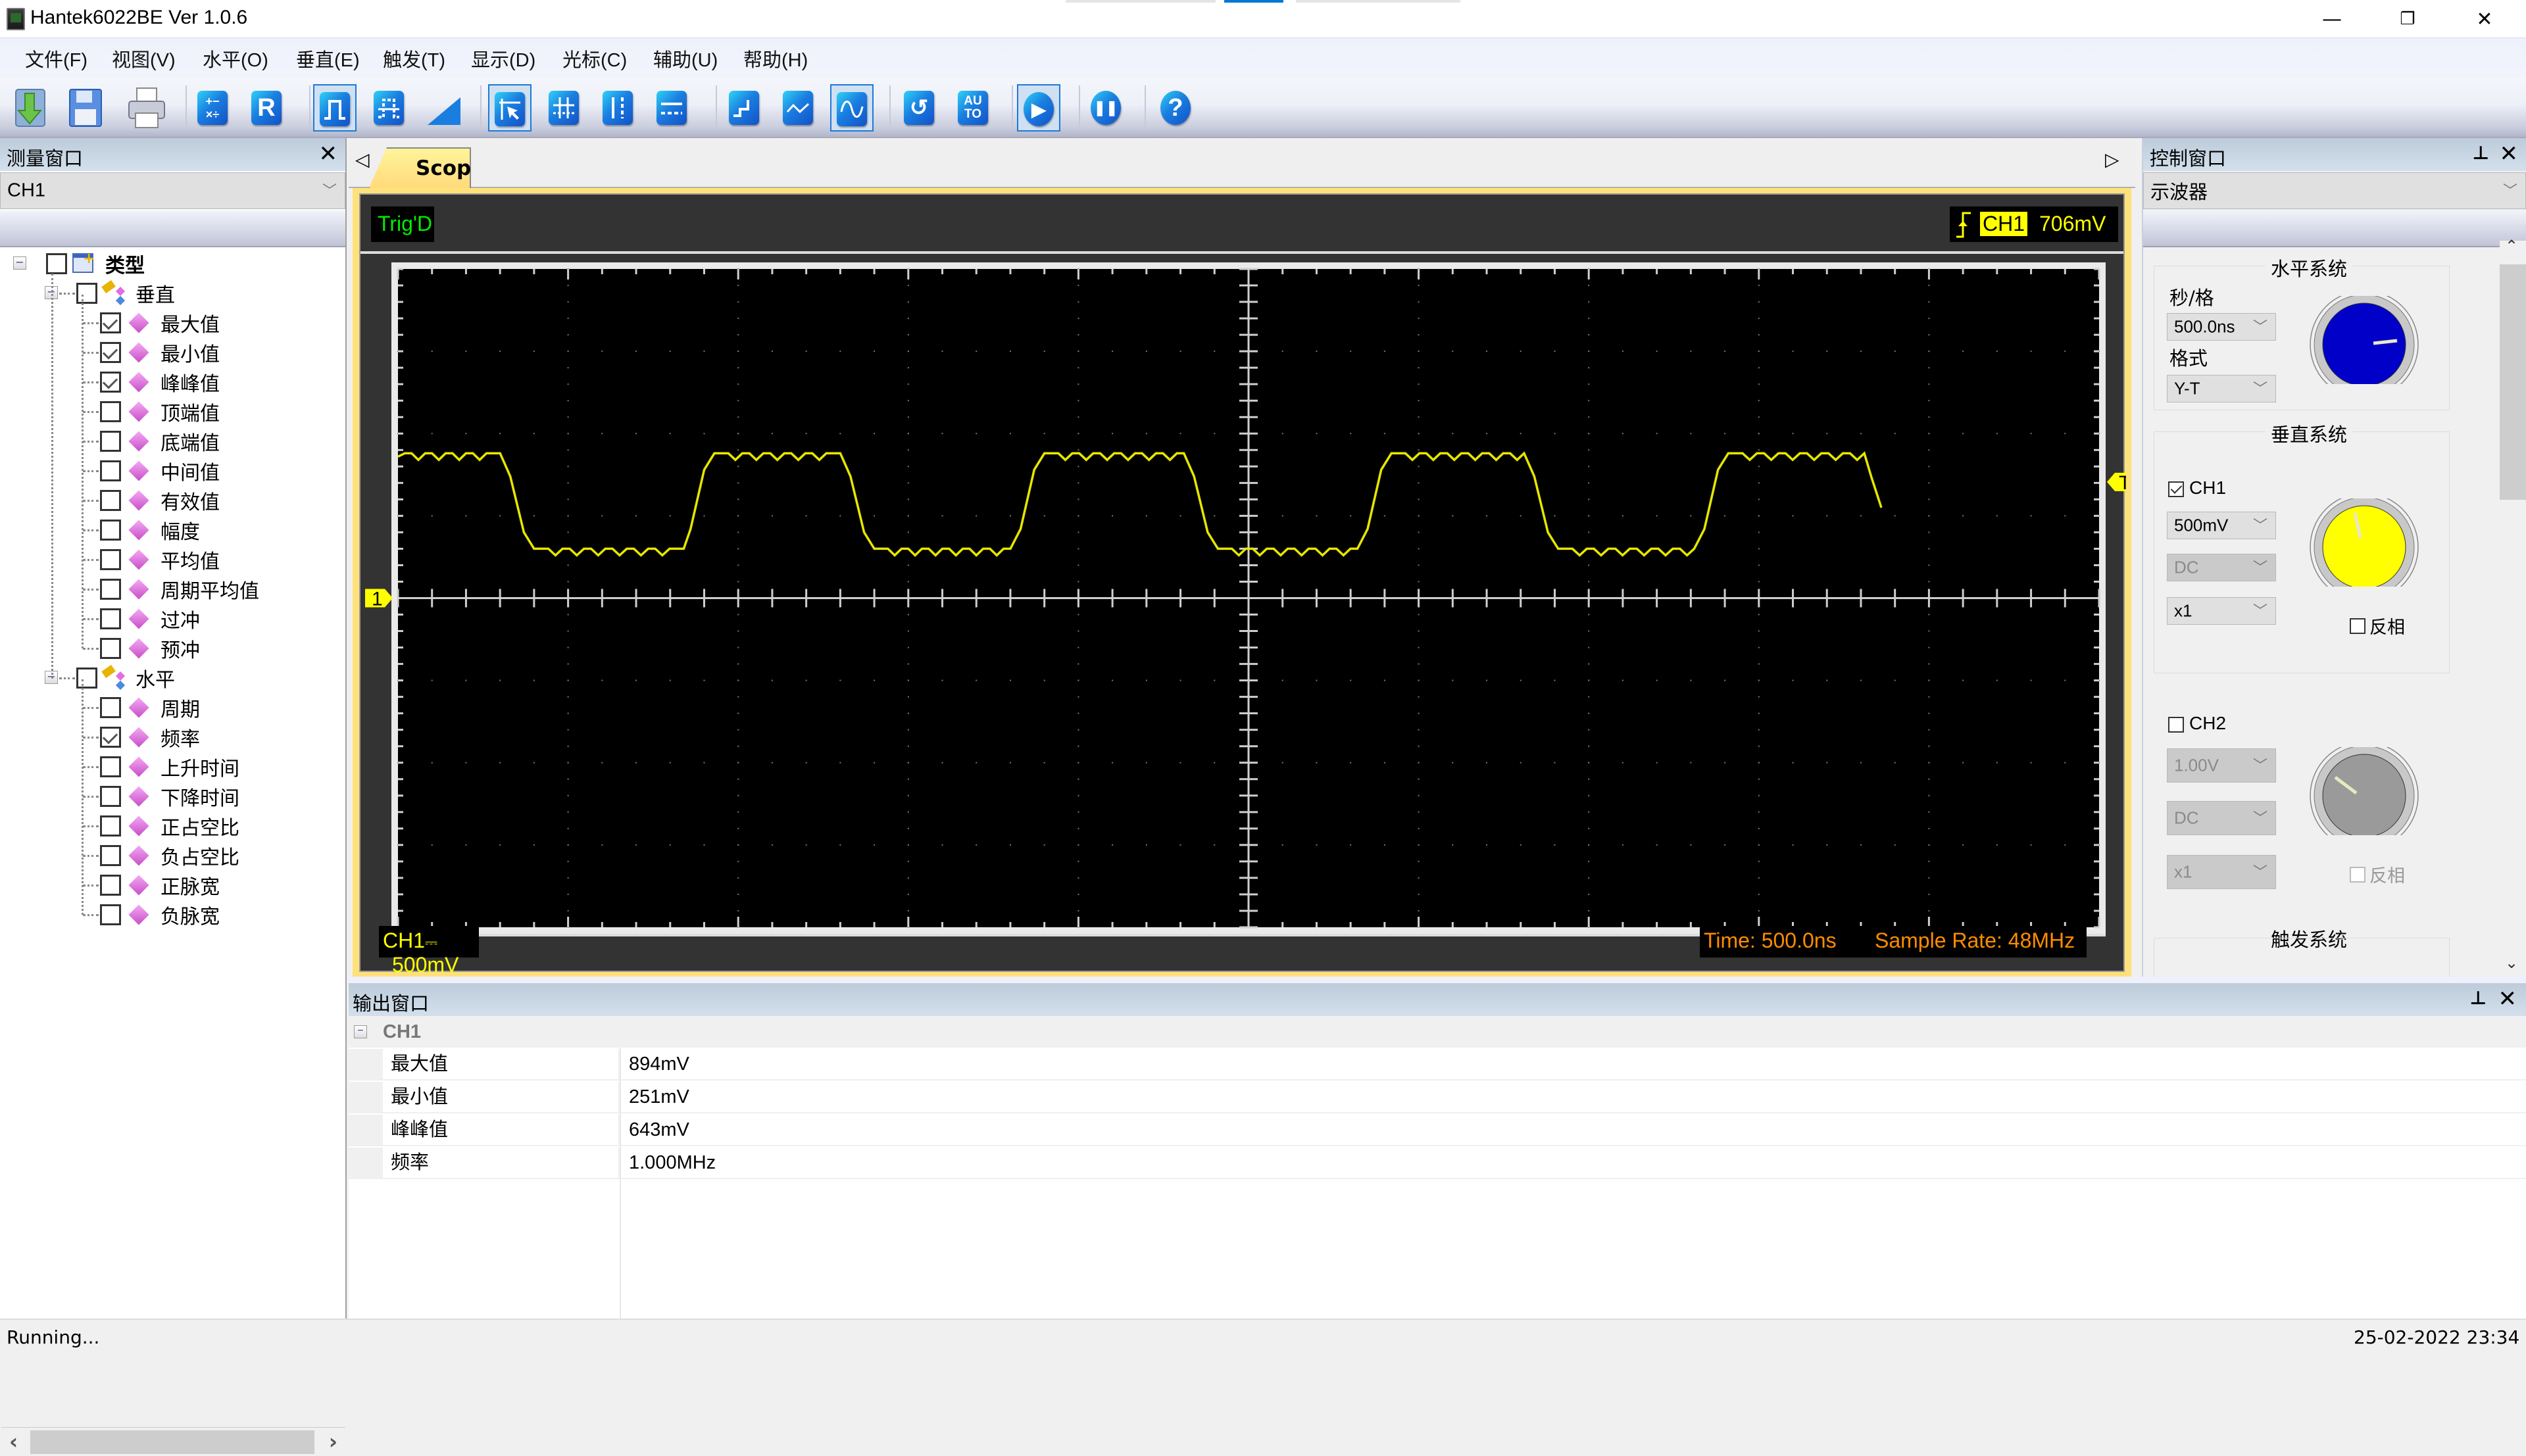 This screenshot has width=2526, height=1456. What do you see at coordinates (619, 108) in the screenshot?
I see `vertical-cursor-button` at bounding box center [619, 108].